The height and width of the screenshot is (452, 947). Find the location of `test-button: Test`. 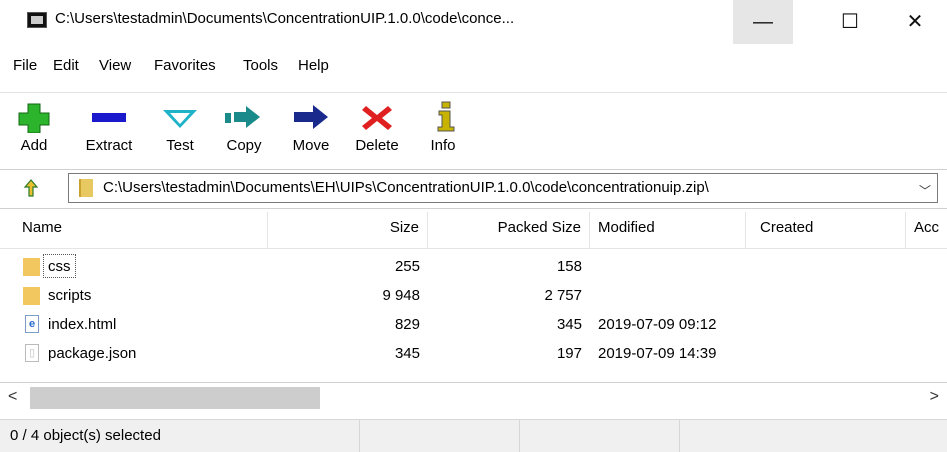

test-button: Test is located at coordinates (180, 127).